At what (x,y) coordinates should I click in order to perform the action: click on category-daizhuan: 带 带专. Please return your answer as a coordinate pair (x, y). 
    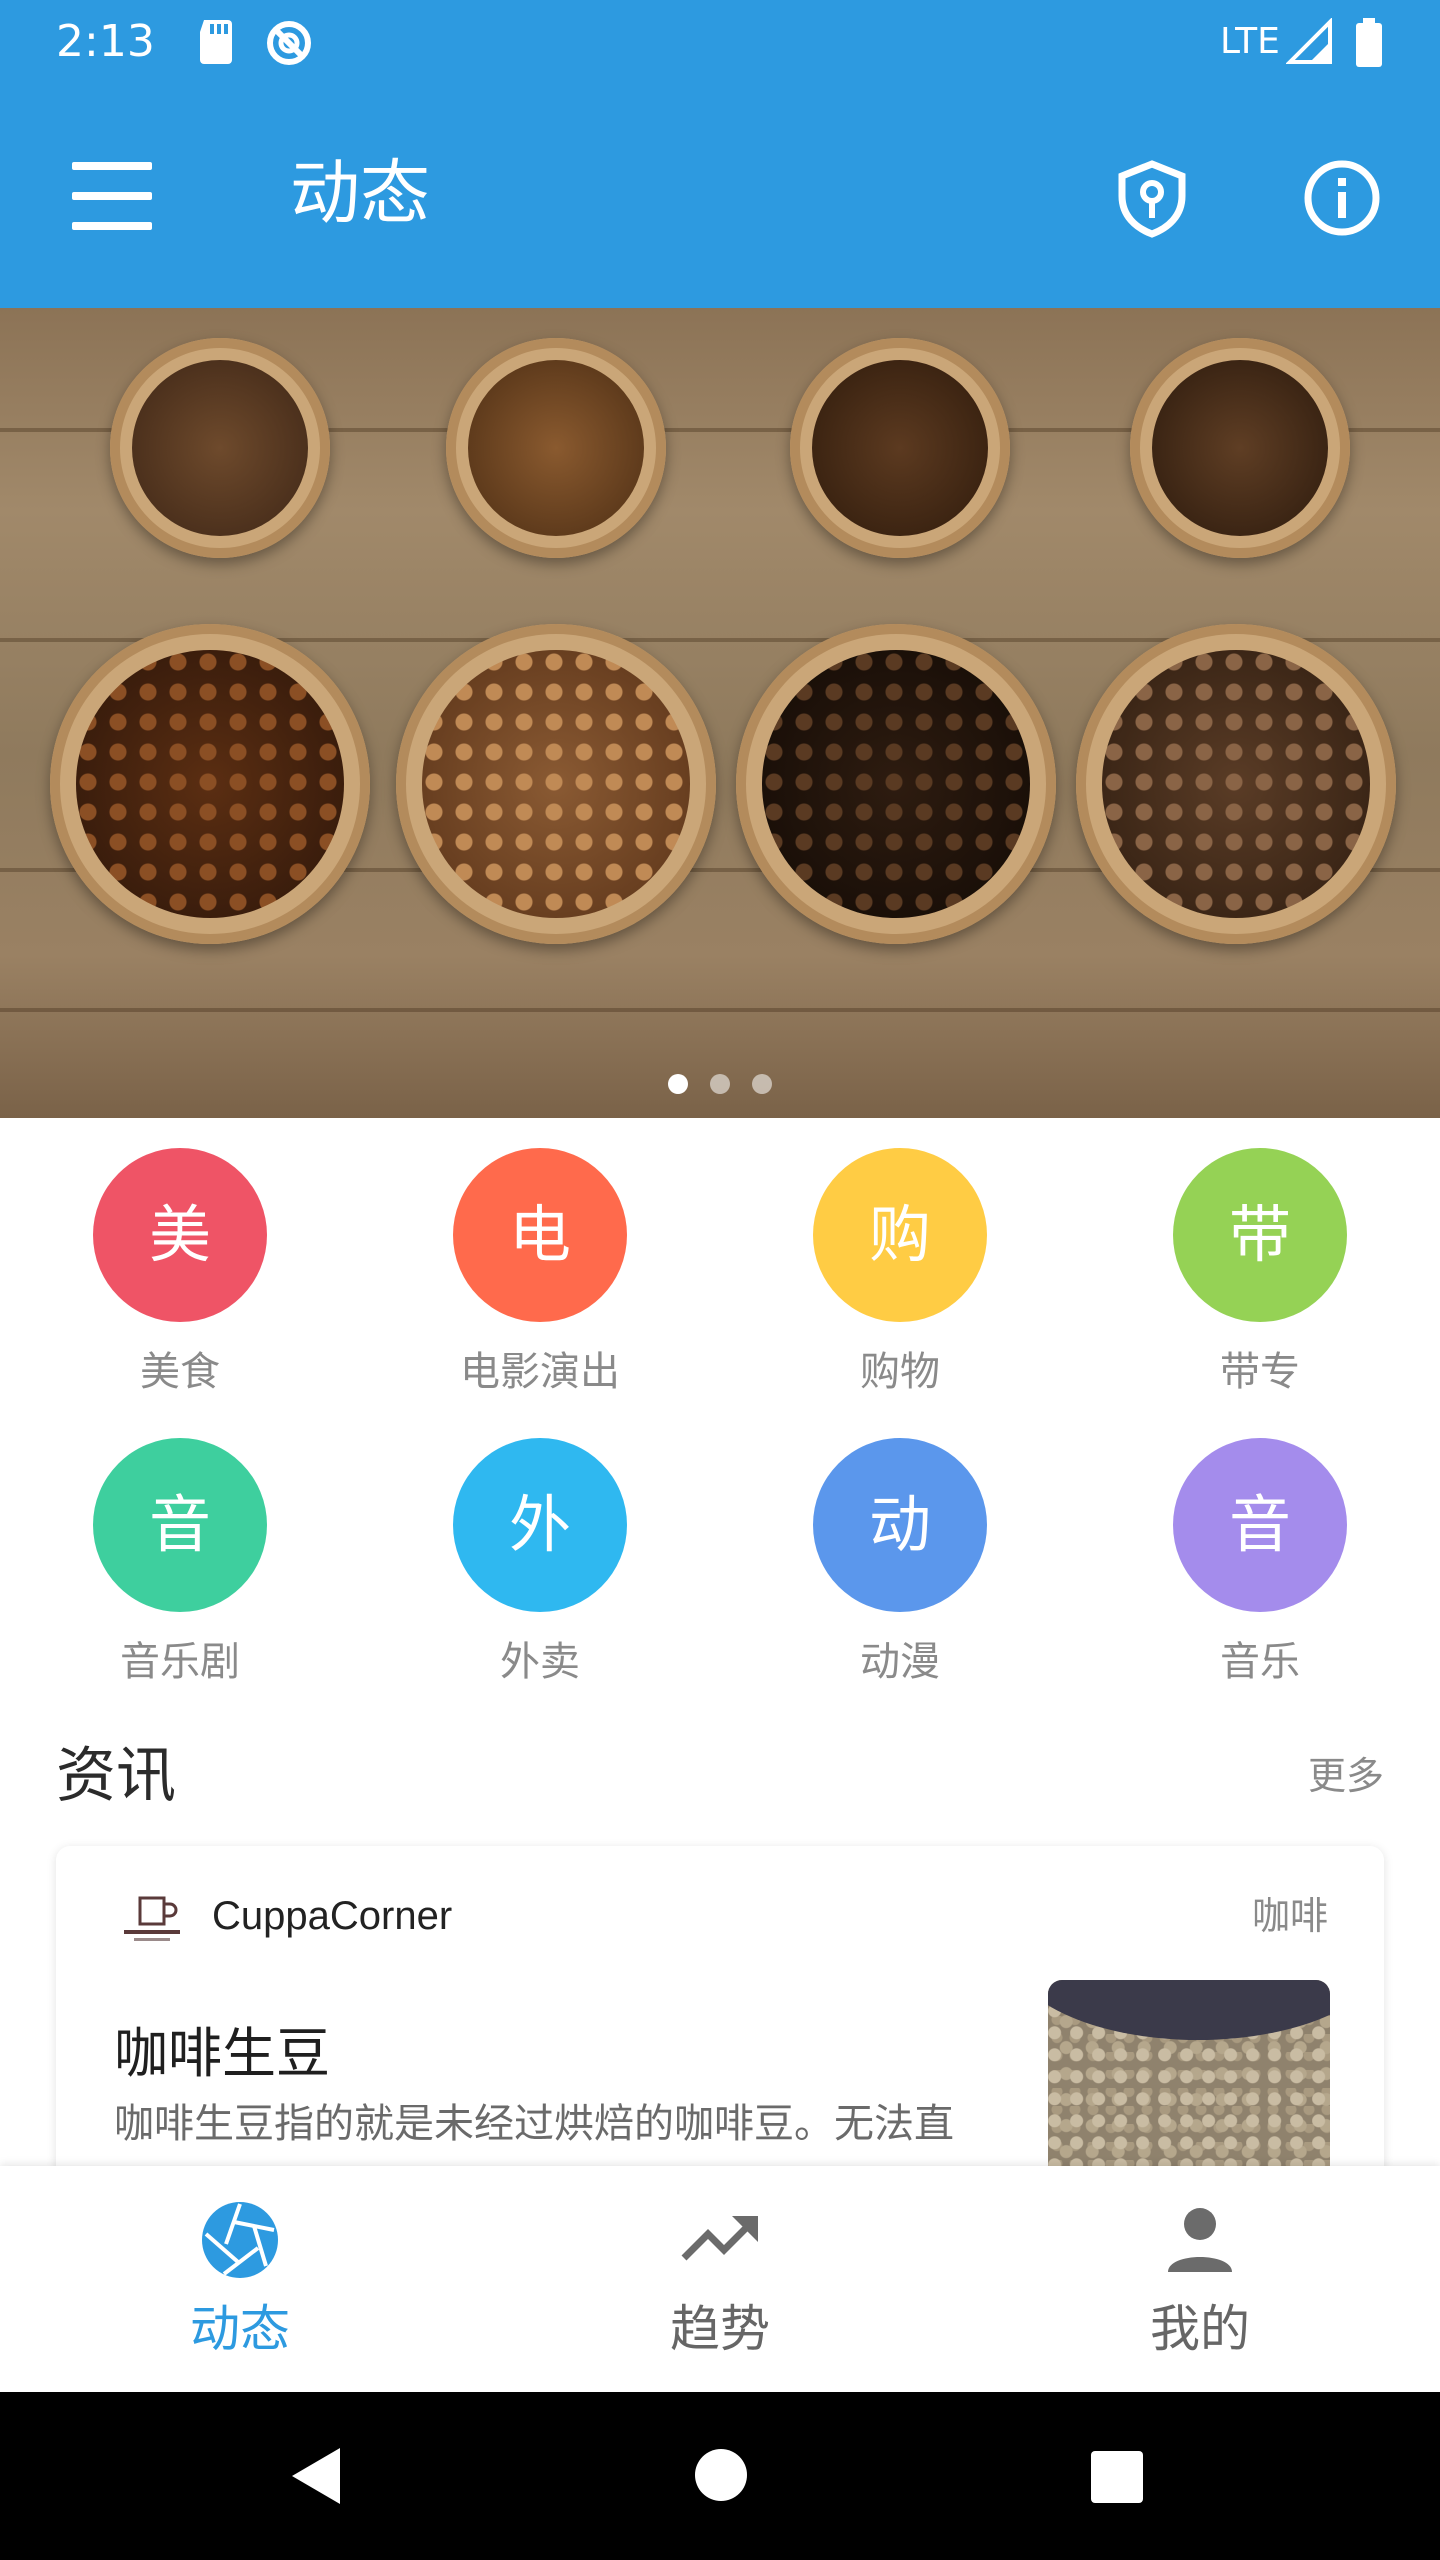
    Looking at the image, I should click on (1260, 1274).